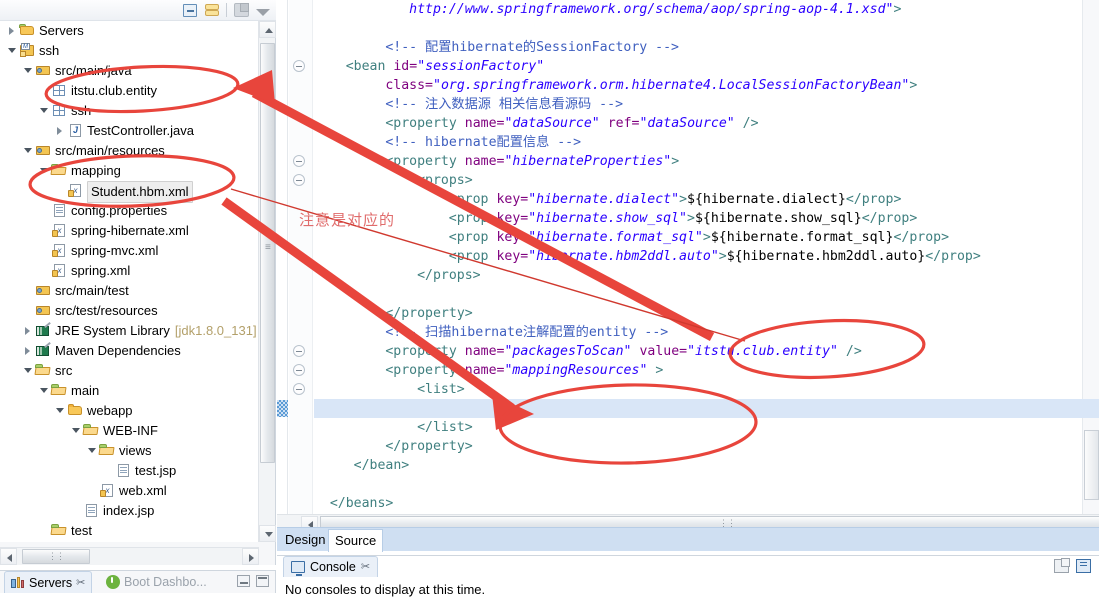 The height and width of the screenshot is (609, 1099). What do you see at coordinates (331, 567) in the screenshot?
I see `tab-console: Console ✂` at bounding box center [331, 567].